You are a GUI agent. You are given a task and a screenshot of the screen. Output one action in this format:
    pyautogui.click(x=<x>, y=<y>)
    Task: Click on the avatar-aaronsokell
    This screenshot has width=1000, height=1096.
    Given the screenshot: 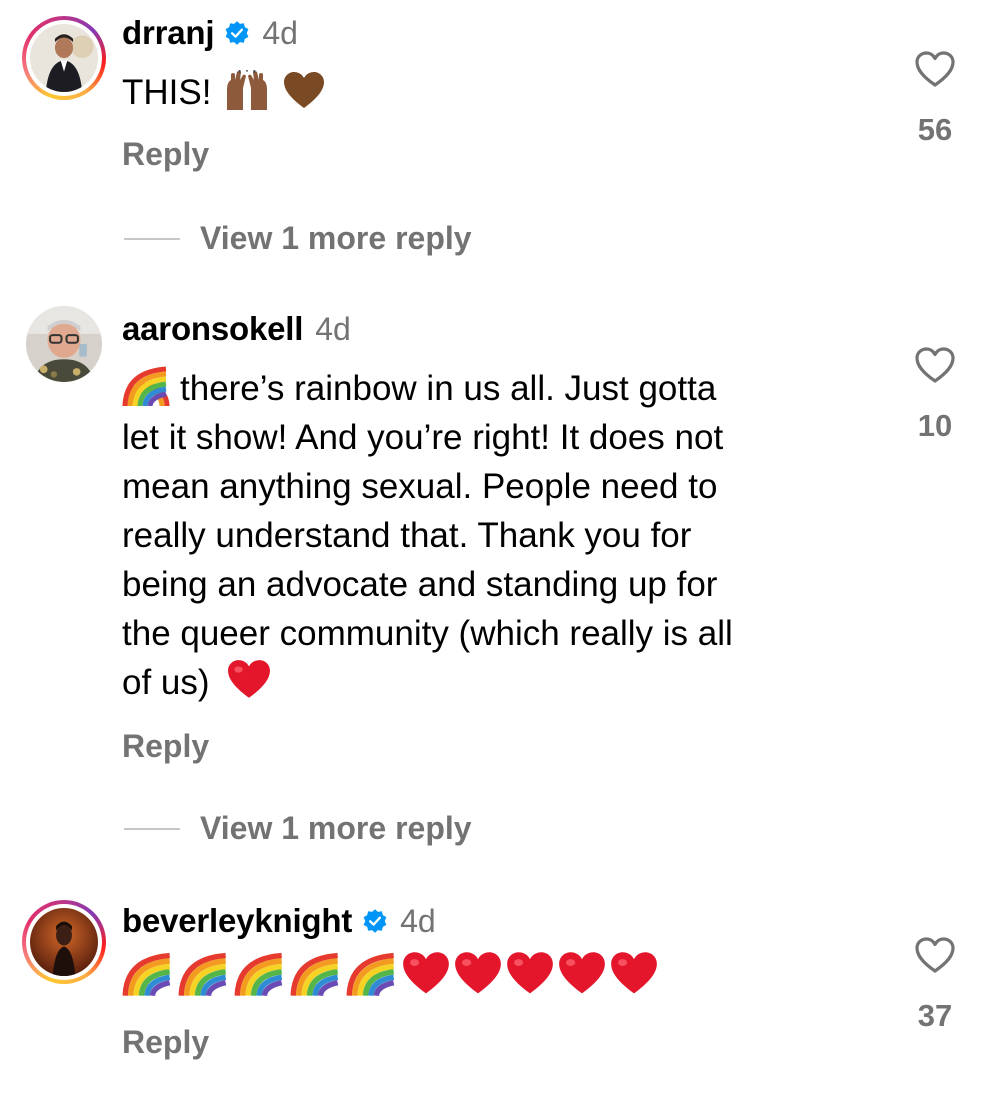 What is the action you would take?
    pyautogui.click(x=64, y=344)
    